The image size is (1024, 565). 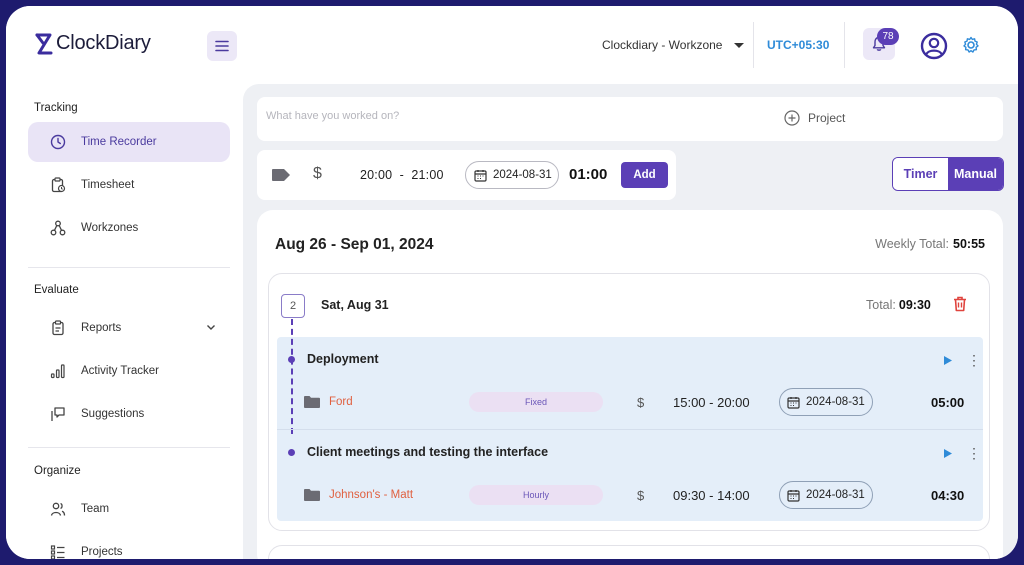 I want to click on mode-toggle: Timer Manual, so click(x=948, y=174).